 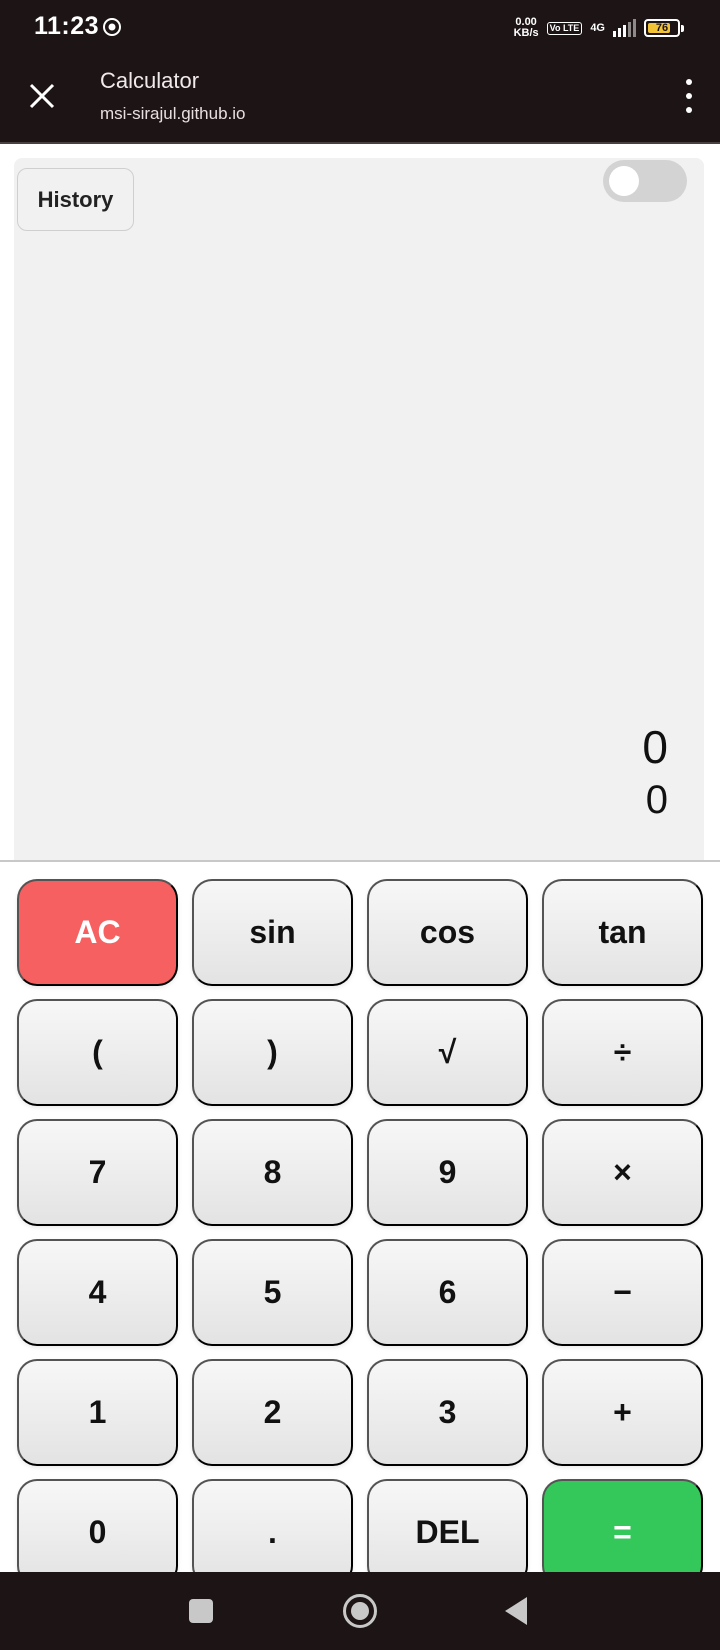 What do you see at coordinates (97, 1052) in the screenshot?
I see `open-paren-button: (` at bounding box center [97, 1052].